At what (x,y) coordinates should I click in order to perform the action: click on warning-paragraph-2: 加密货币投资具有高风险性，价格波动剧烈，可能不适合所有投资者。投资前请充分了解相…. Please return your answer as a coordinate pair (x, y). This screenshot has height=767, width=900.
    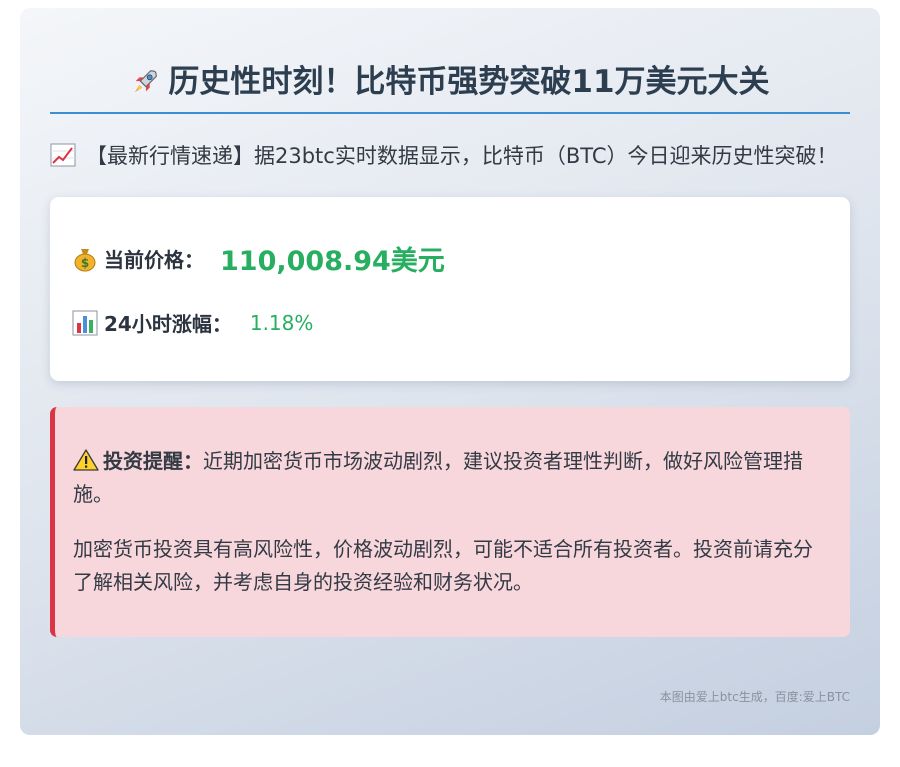
    Looking at the image, I should click on (452, 566).